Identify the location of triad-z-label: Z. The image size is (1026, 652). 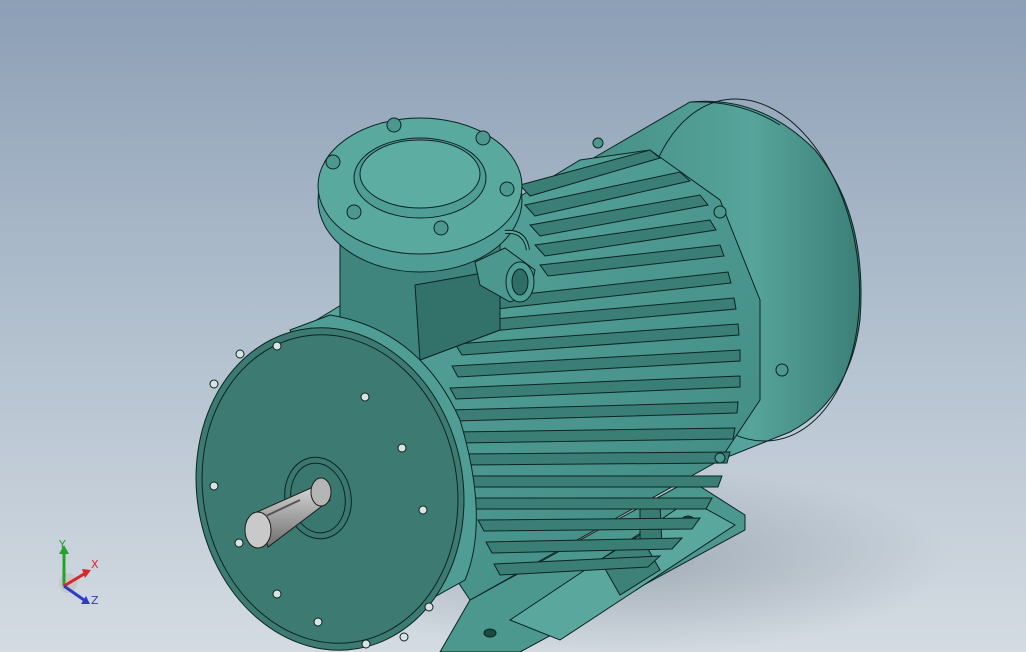
(95, 600).